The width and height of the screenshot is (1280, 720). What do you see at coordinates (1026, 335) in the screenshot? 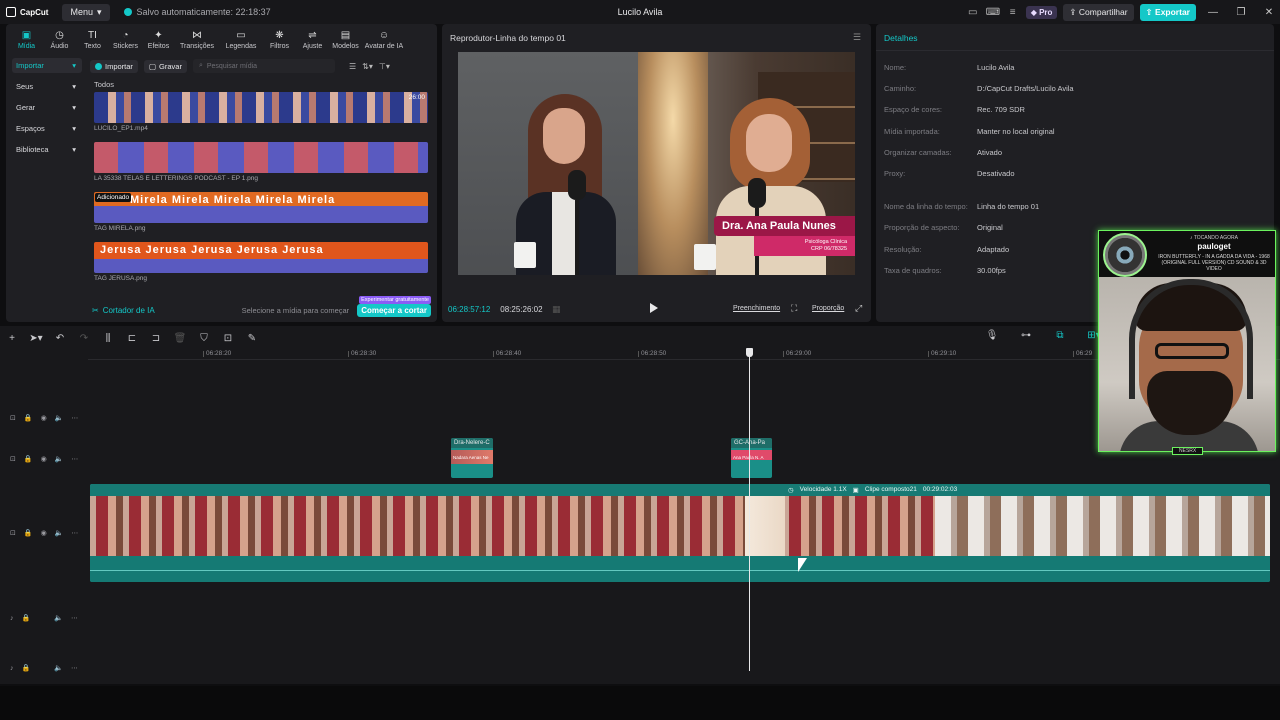
I see `link-icon: ⊶` at bounding box center [1026, 335].